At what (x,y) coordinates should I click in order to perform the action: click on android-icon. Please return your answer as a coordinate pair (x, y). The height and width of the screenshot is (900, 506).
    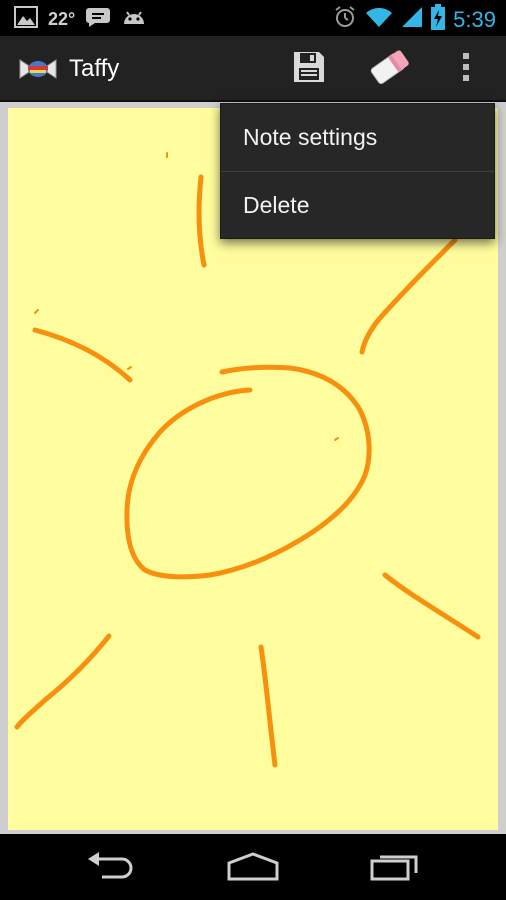
    Looking at the image, I should click on (134, 19).